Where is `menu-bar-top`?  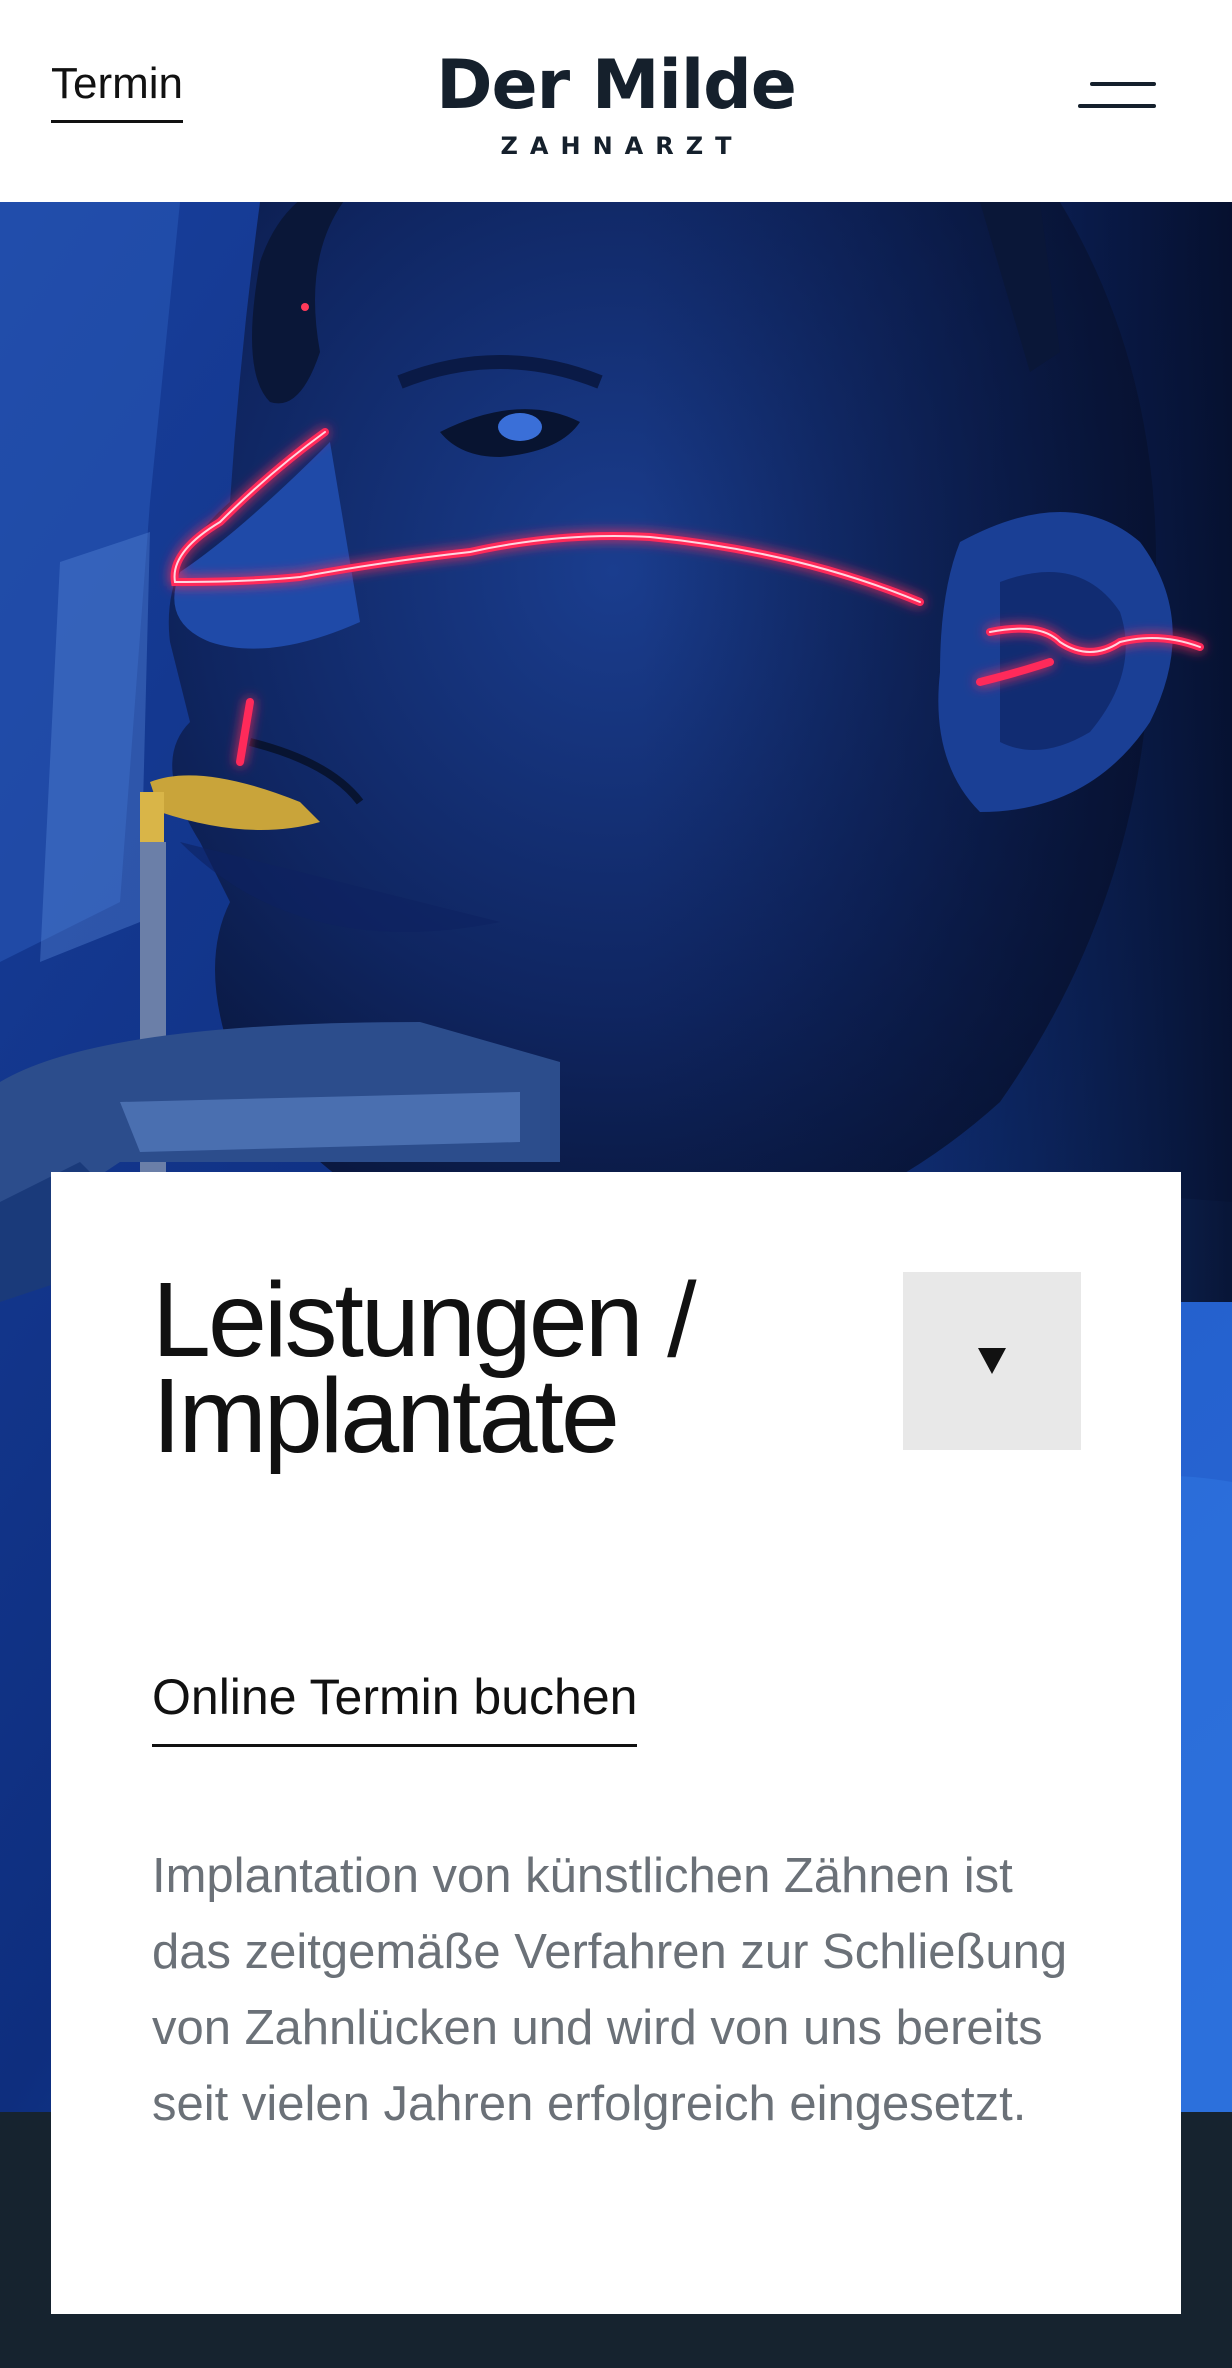
menu-bar-top is located at coordinates (1123, 84).